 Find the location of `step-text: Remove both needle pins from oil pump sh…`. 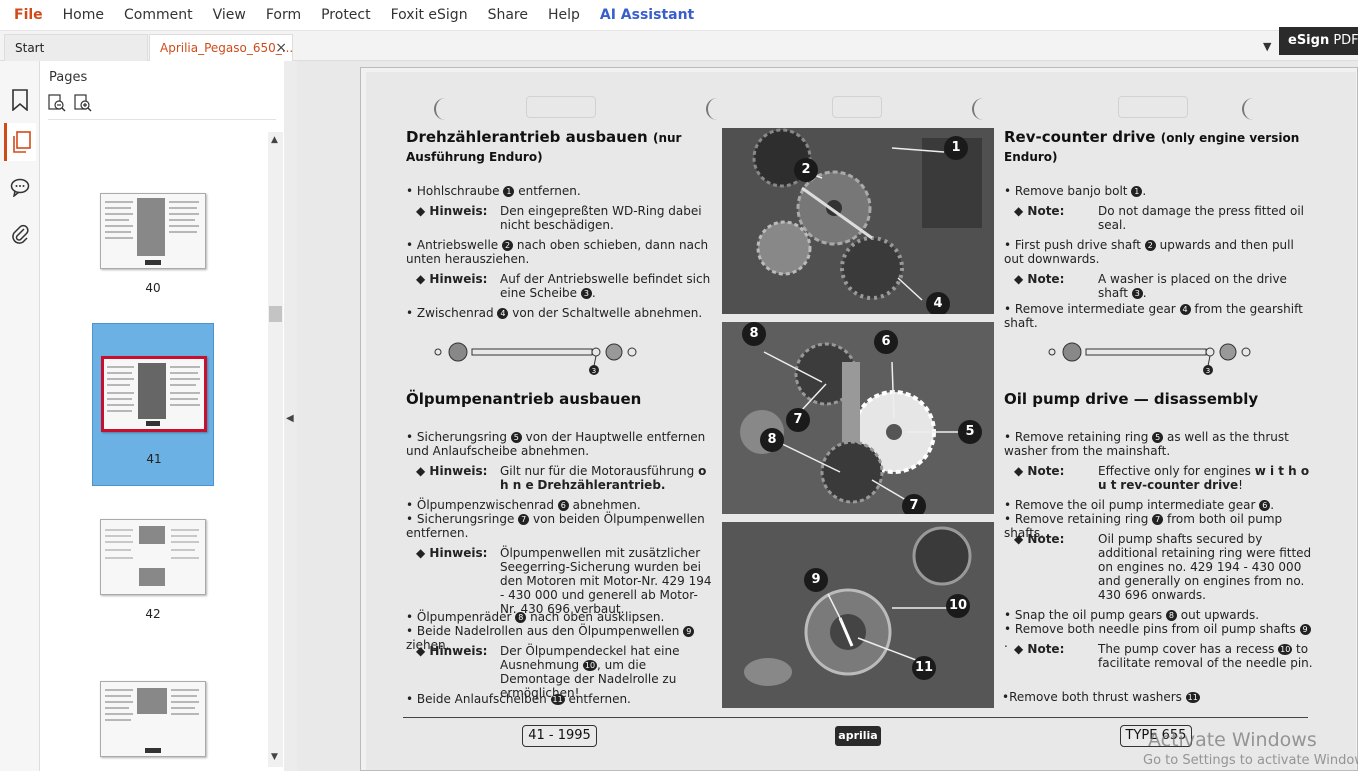

step-text: Remove both needle pins from oil pump sh… is located at coordinates (1155, 629).